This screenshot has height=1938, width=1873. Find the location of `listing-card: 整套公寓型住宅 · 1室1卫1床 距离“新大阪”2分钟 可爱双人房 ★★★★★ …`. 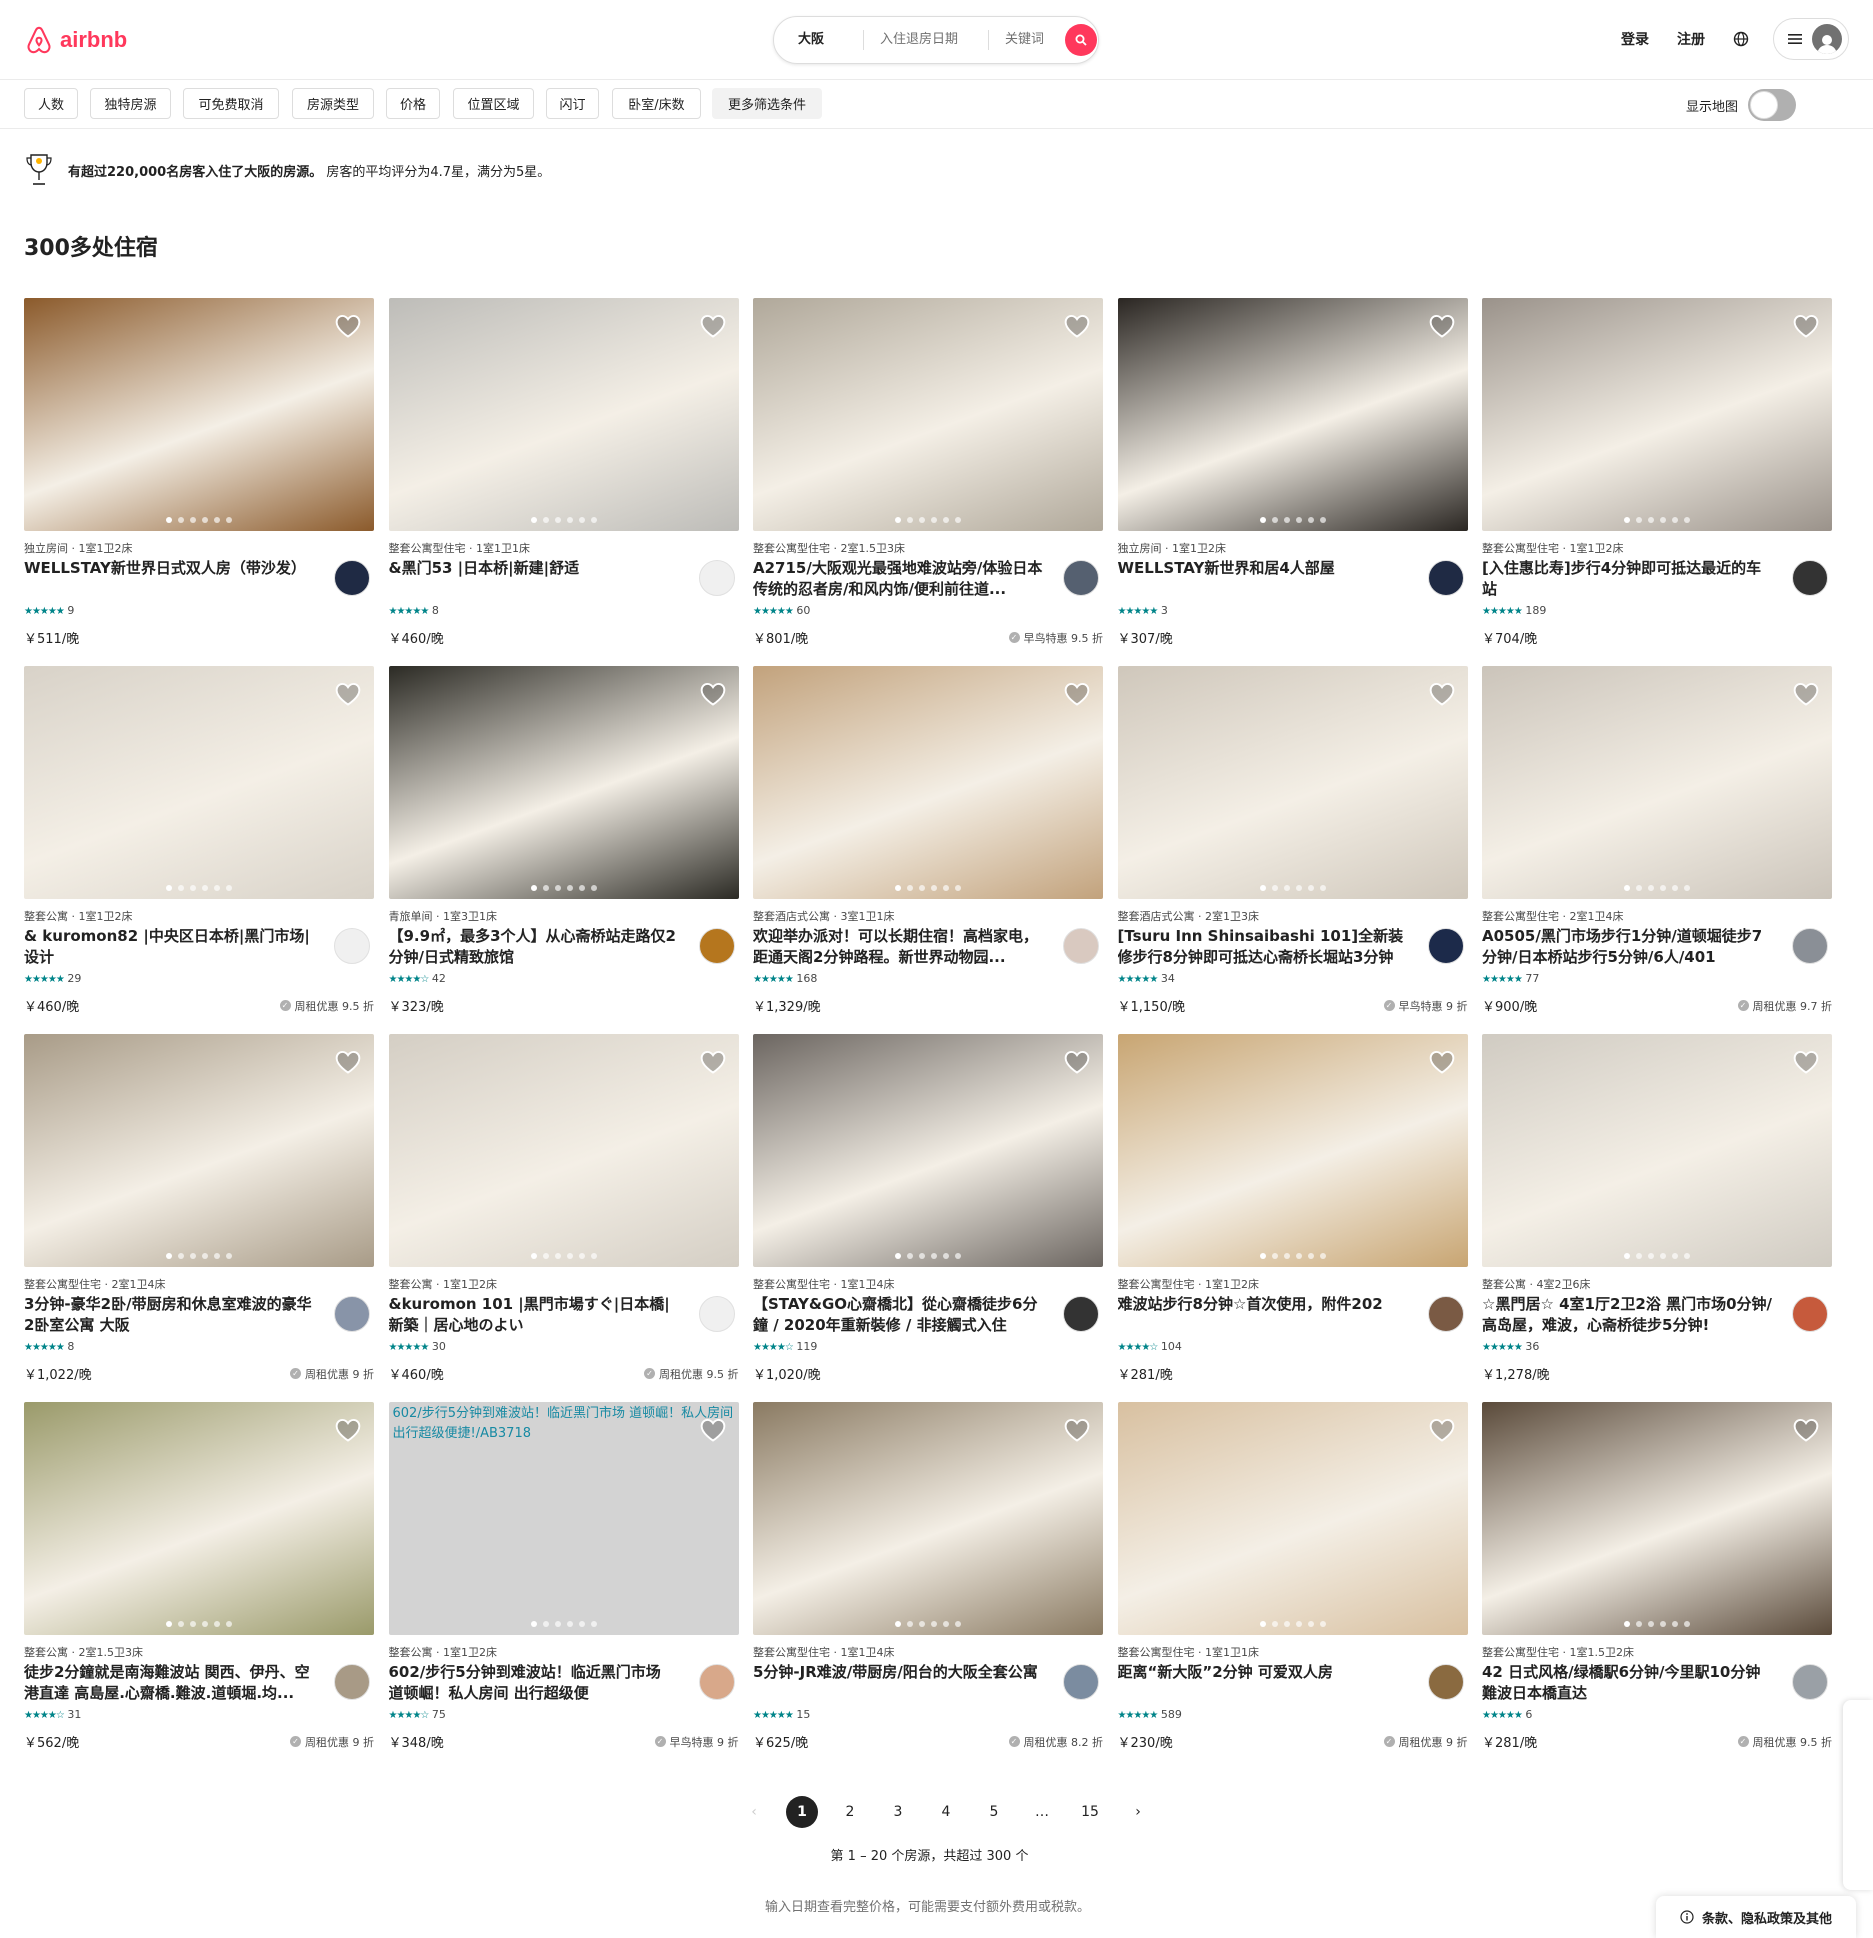

listing-card: 整套公寓型住宅 · 1室1卫1床 距离“新大阪”2分钟 可爱双人房 ★★★★★ … is located at coordinates (1292, 1586).